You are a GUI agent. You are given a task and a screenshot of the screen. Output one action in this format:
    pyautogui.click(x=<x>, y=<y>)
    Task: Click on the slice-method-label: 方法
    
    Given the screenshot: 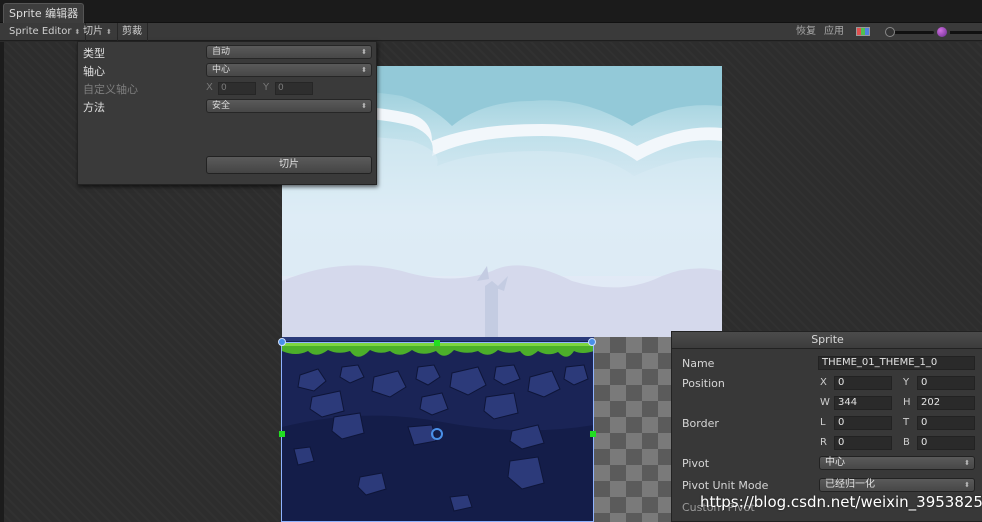 What is the action you would take?
    pyautogui.click(x=94, y=107)
    